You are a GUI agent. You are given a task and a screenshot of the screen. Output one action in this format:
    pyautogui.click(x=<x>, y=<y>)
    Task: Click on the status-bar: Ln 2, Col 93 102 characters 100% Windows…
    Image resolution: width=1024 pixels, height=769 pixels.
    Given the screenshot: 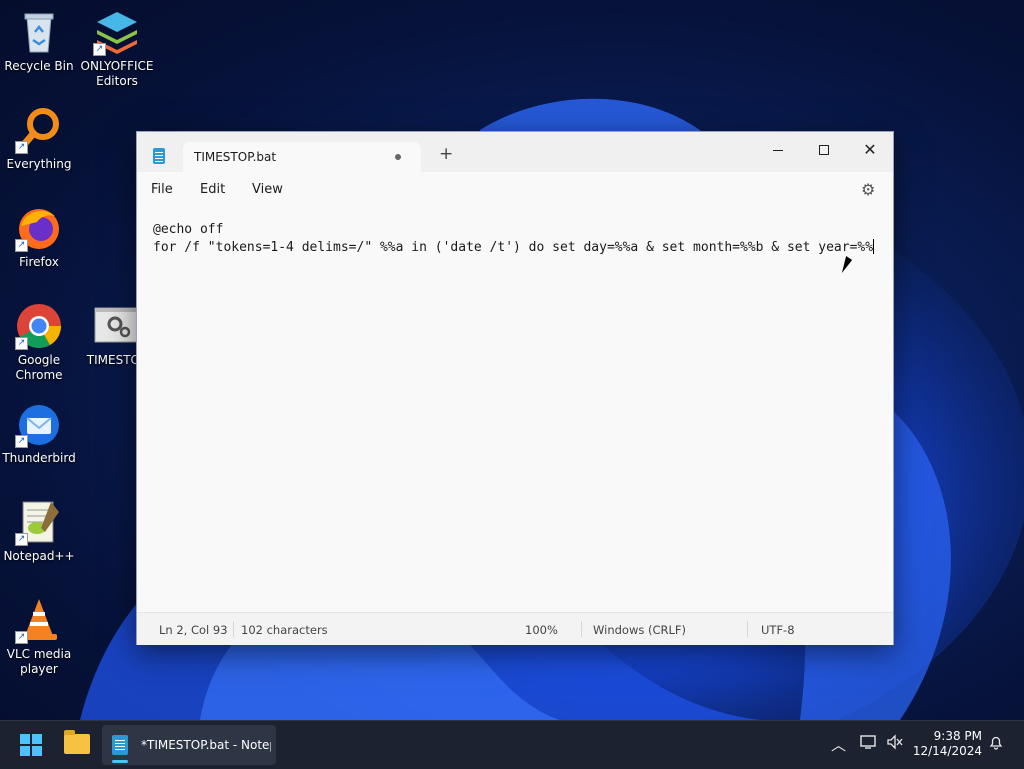 What is the action you would take?
    pyautogui.click(x=515, y=628)
    